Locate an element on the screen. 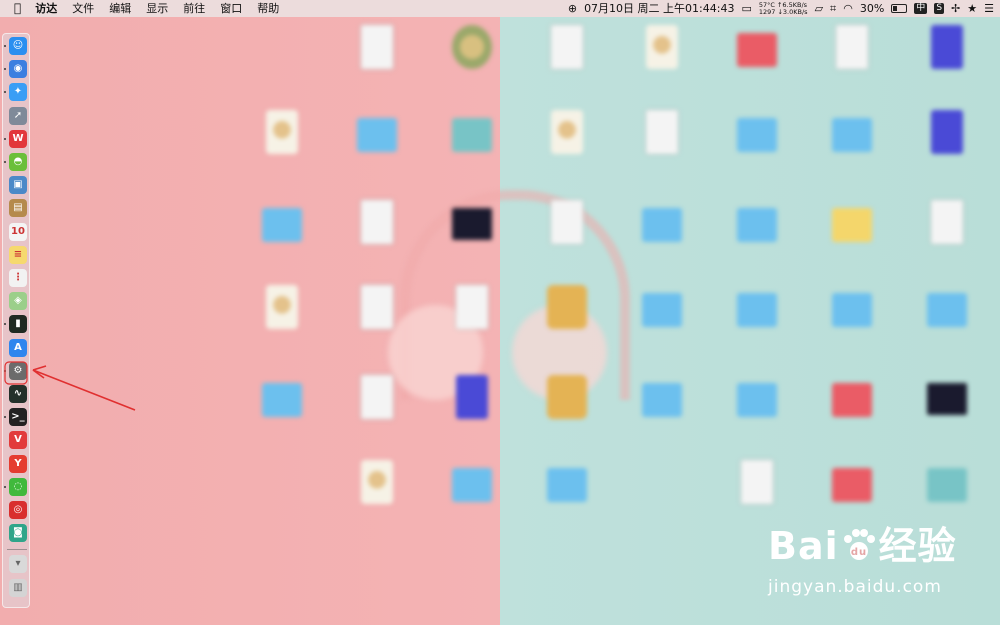 The image size is (1000, 625). desktop-icon-teal is located at coordinates (472, 146).